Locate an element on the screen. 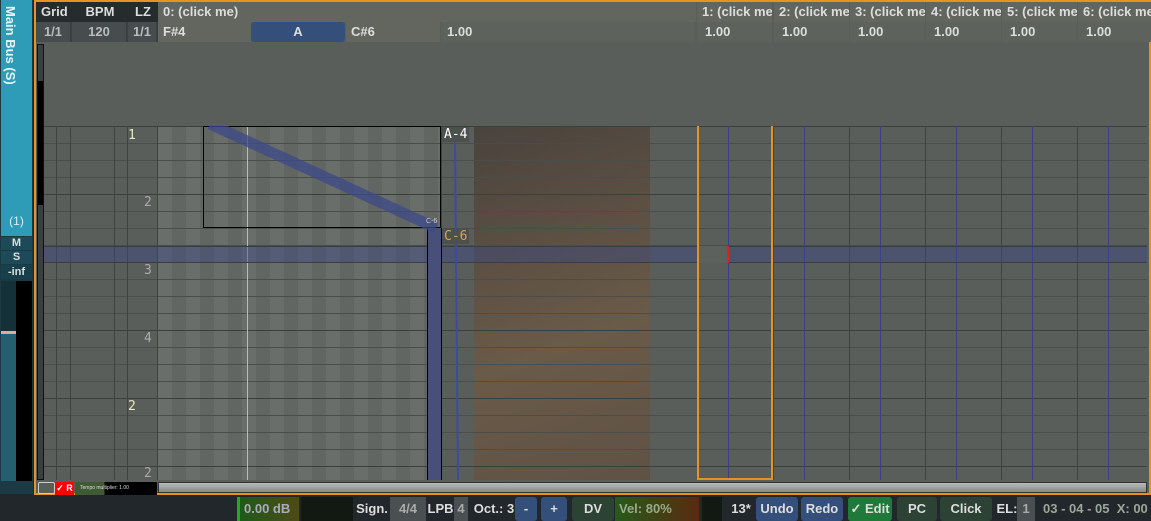 Image resolution: width=1151 pixels, height=521 pixels. track-2-name: 2: (click me) is located at coordinates (811, 12).